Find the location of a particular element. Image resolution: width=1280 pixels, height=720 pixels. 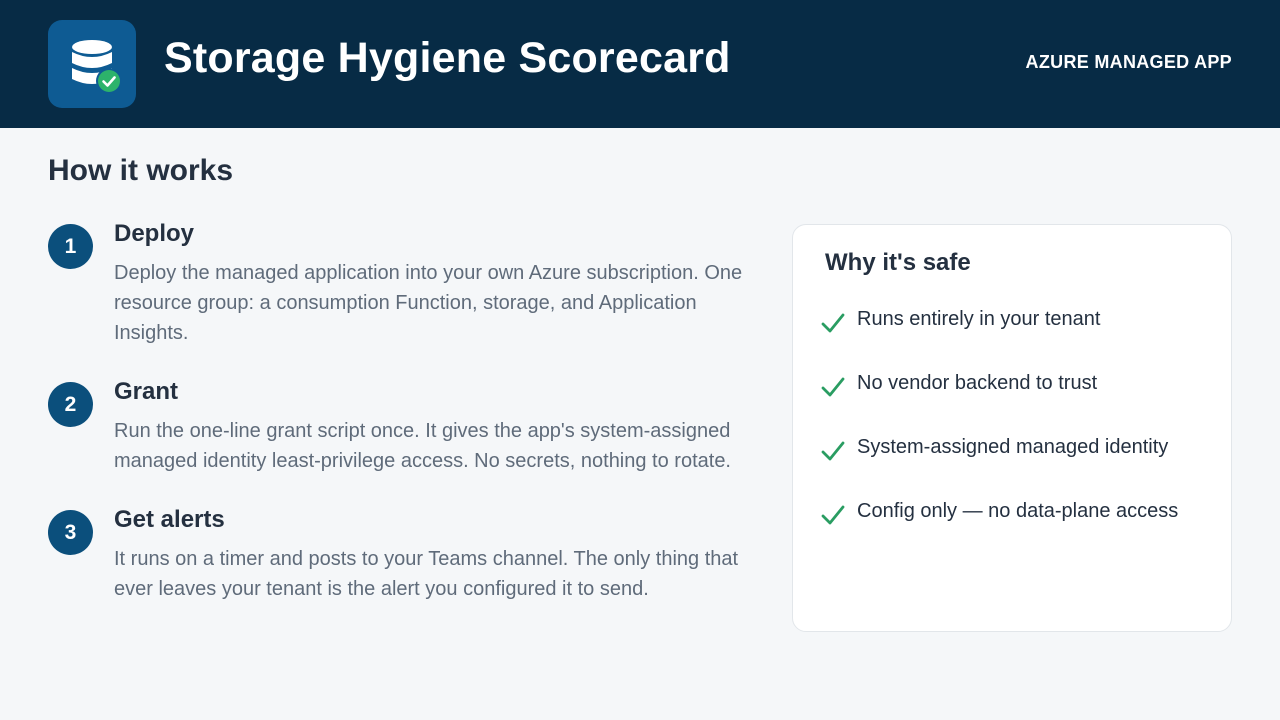

section-title-how-it-works: How it works is located at coordinates (141, 170).